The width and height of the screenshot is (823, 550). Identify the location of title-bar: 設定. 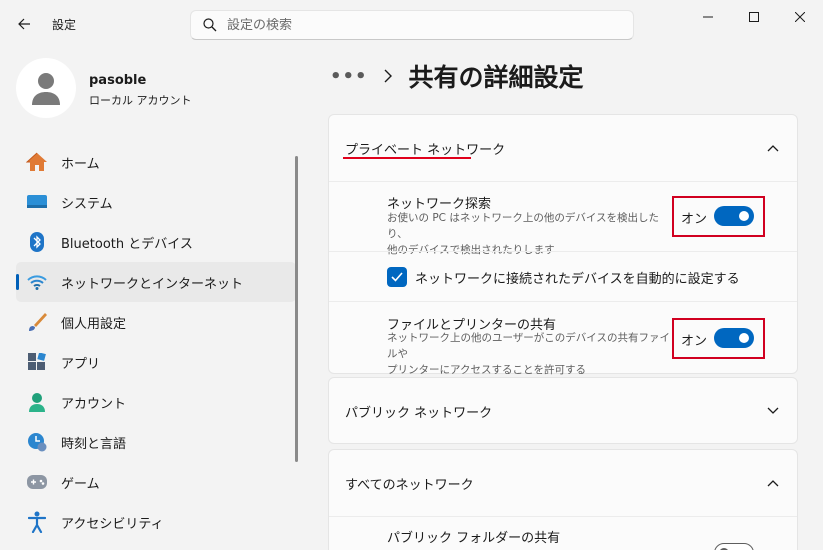
(411, 24).